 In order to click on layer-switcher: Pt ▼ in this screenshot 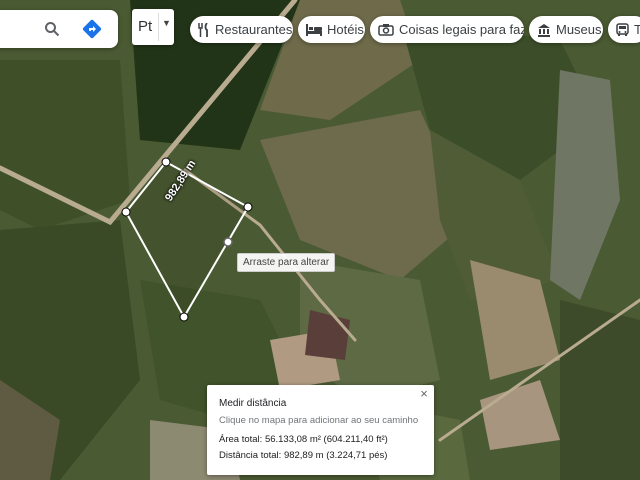, I will do `click(153, 27)`.